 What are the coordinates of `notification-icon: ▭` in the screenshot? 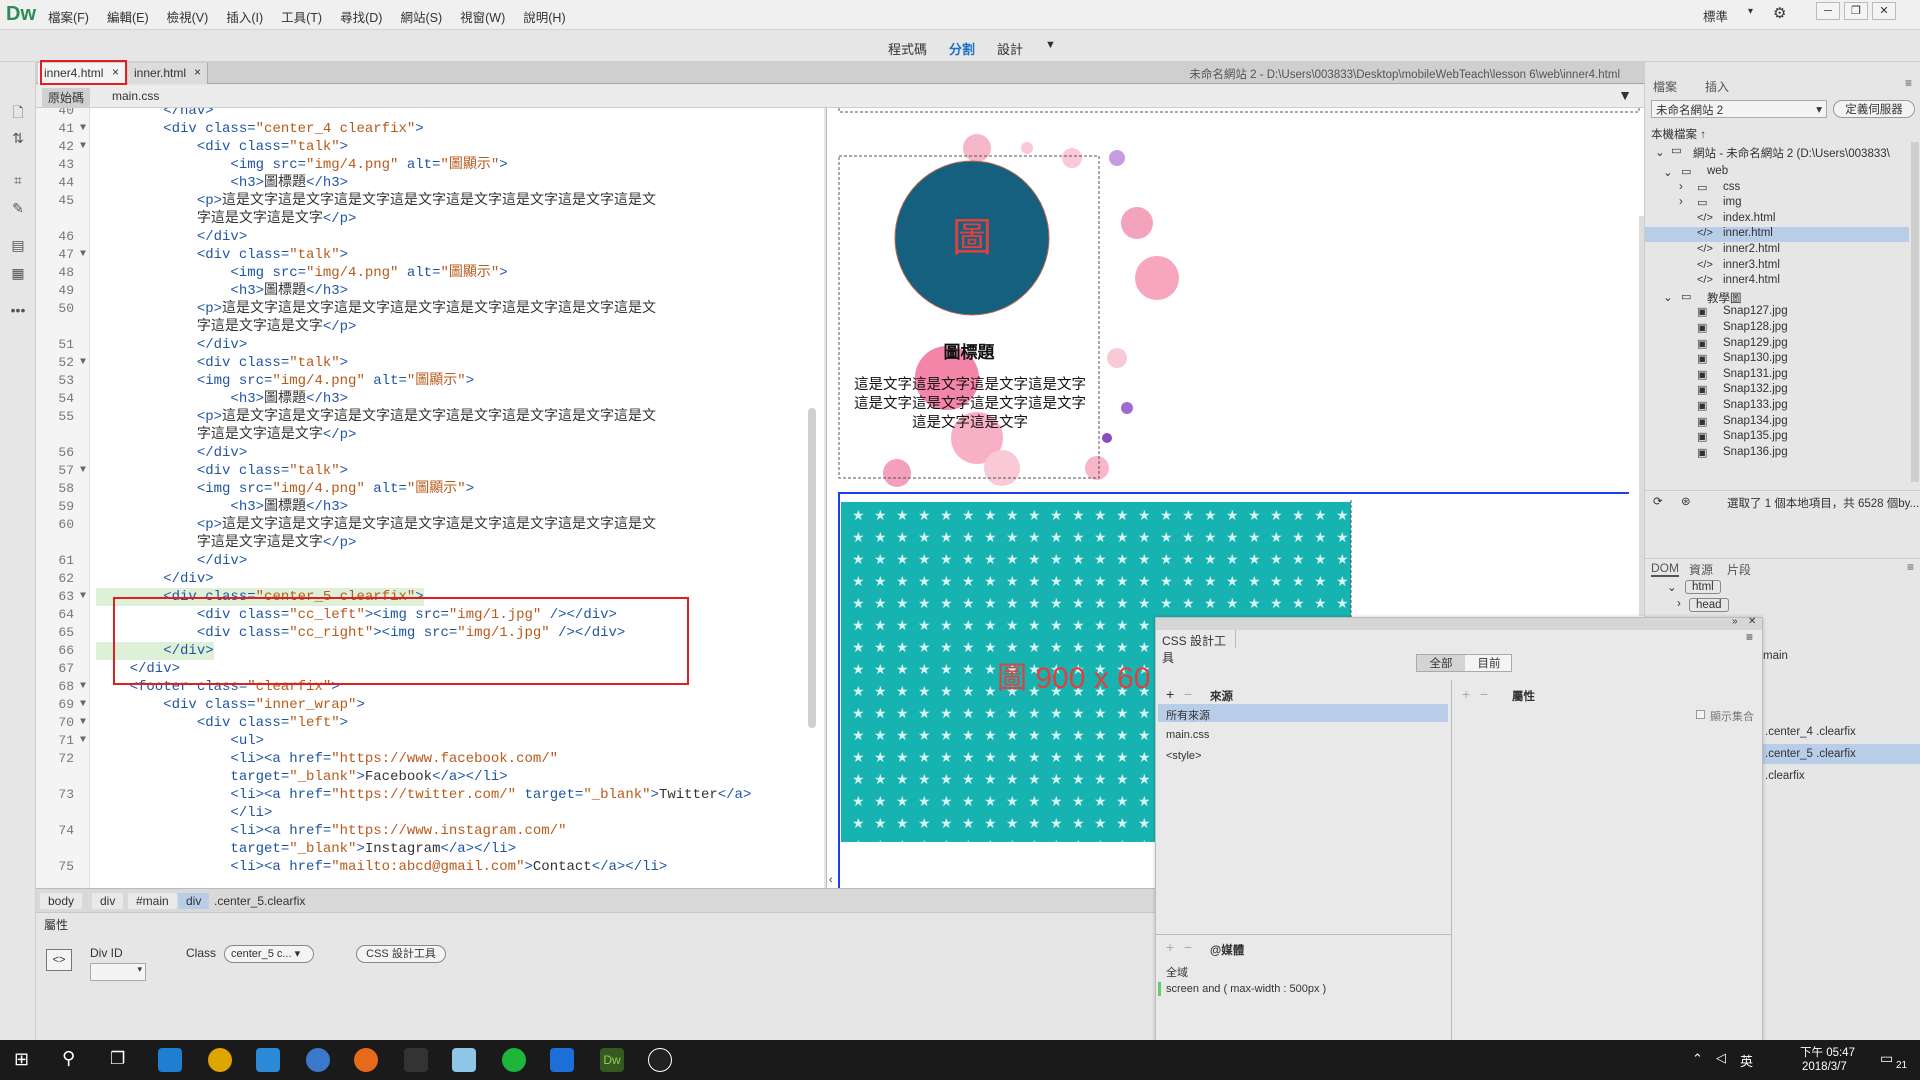 It's located at (1886, 1058).